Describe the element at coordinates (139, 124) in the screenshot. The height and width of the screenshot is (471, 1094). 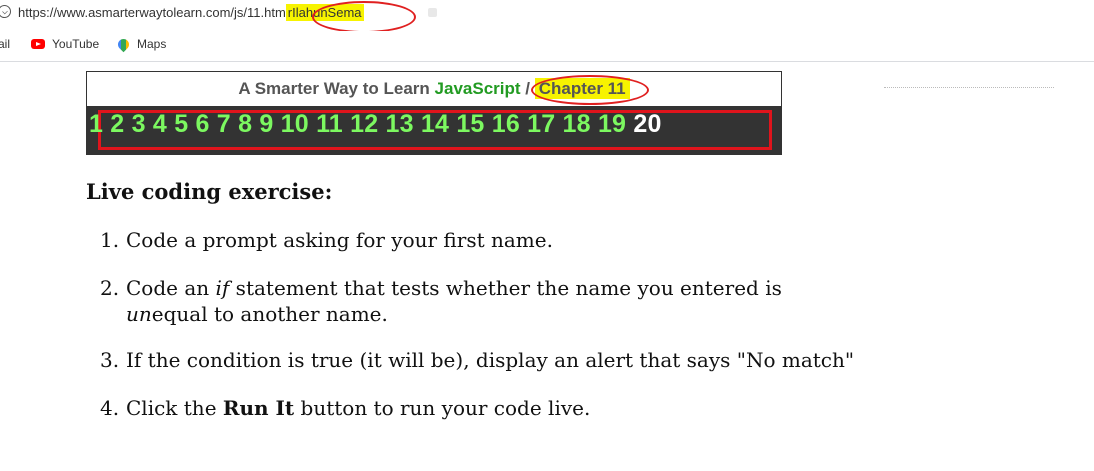
I see `chapter-number-link: 3` at that location.